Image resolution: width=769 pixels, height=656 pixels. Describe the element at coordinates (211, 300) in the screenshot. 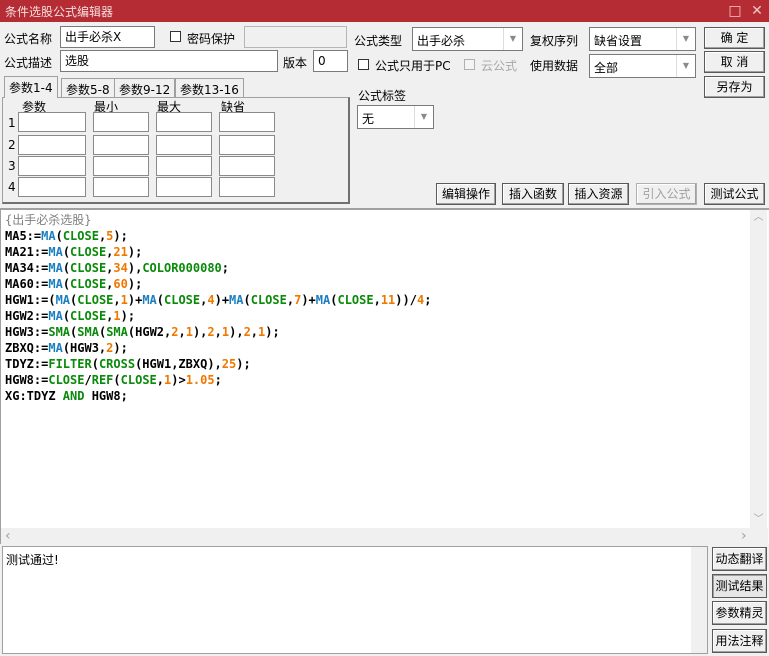

I see `code-token-number: 4` at that location.